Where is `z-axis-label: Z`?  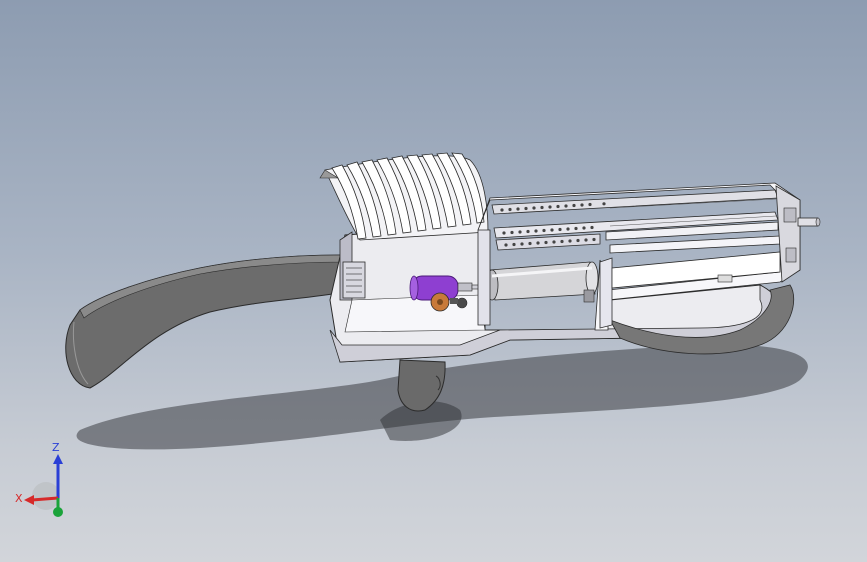 z-axis-label: Z is located at coordinates (56, 447).